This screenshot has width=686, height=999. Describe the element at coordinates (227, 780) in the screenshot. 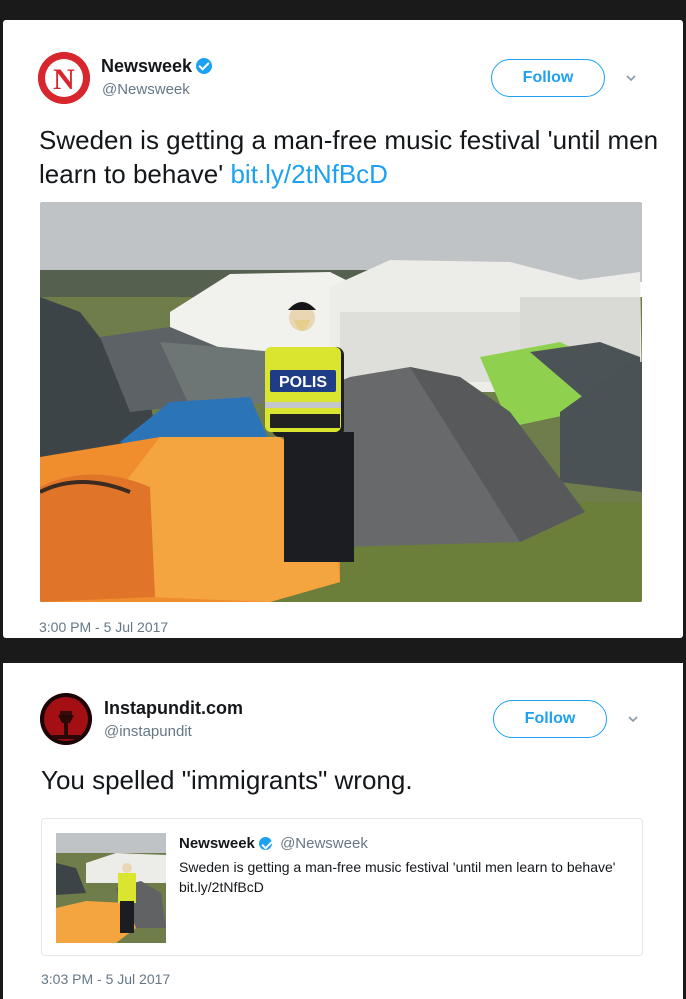

I see `tweet-text: You spelled "immigrants" wrong.` at that location.